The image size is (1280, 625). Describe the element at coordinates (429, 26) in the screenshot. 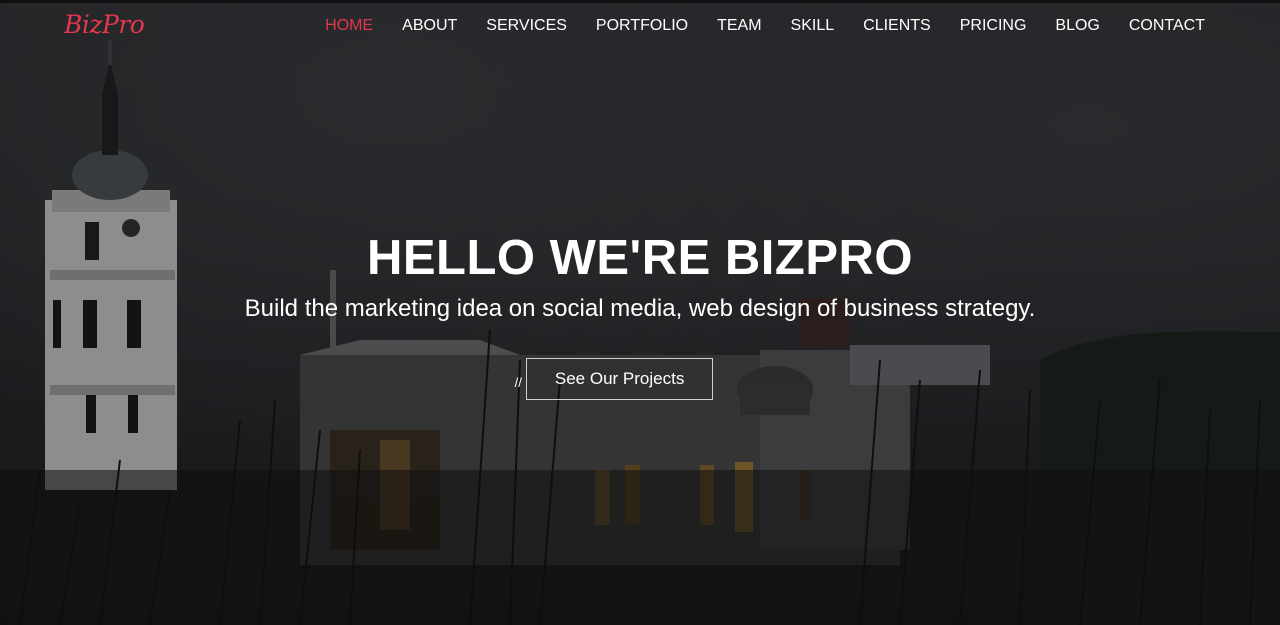

I see `nav-item-about: ABOUT` at that location.